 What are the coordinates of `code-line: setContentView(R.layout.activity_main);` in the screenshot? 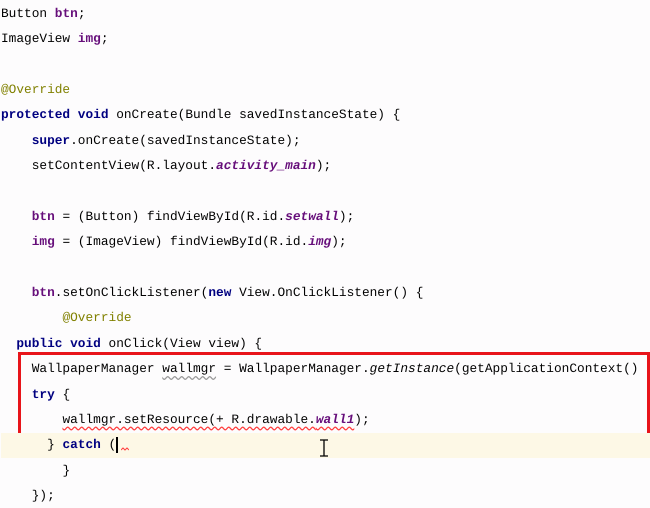 It's located at (181, 166).